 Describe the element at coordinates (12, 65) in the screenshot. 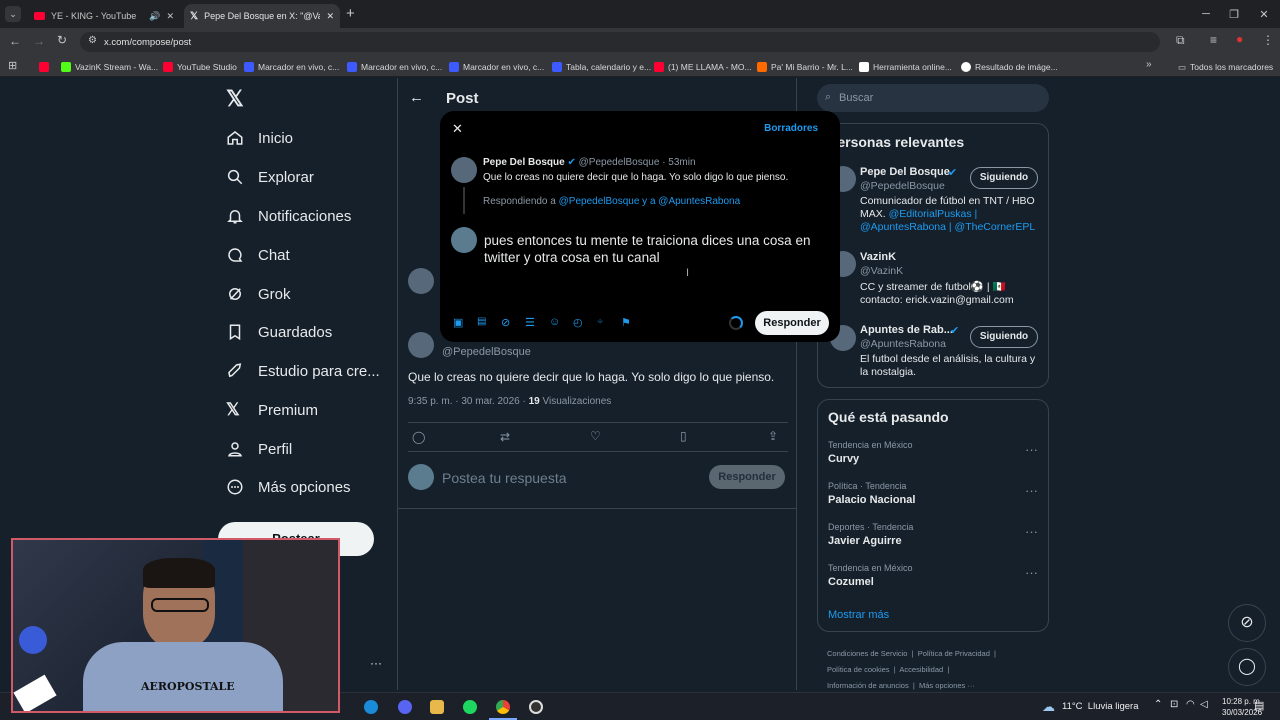

I see `apps-icon: ⊞` at that location.